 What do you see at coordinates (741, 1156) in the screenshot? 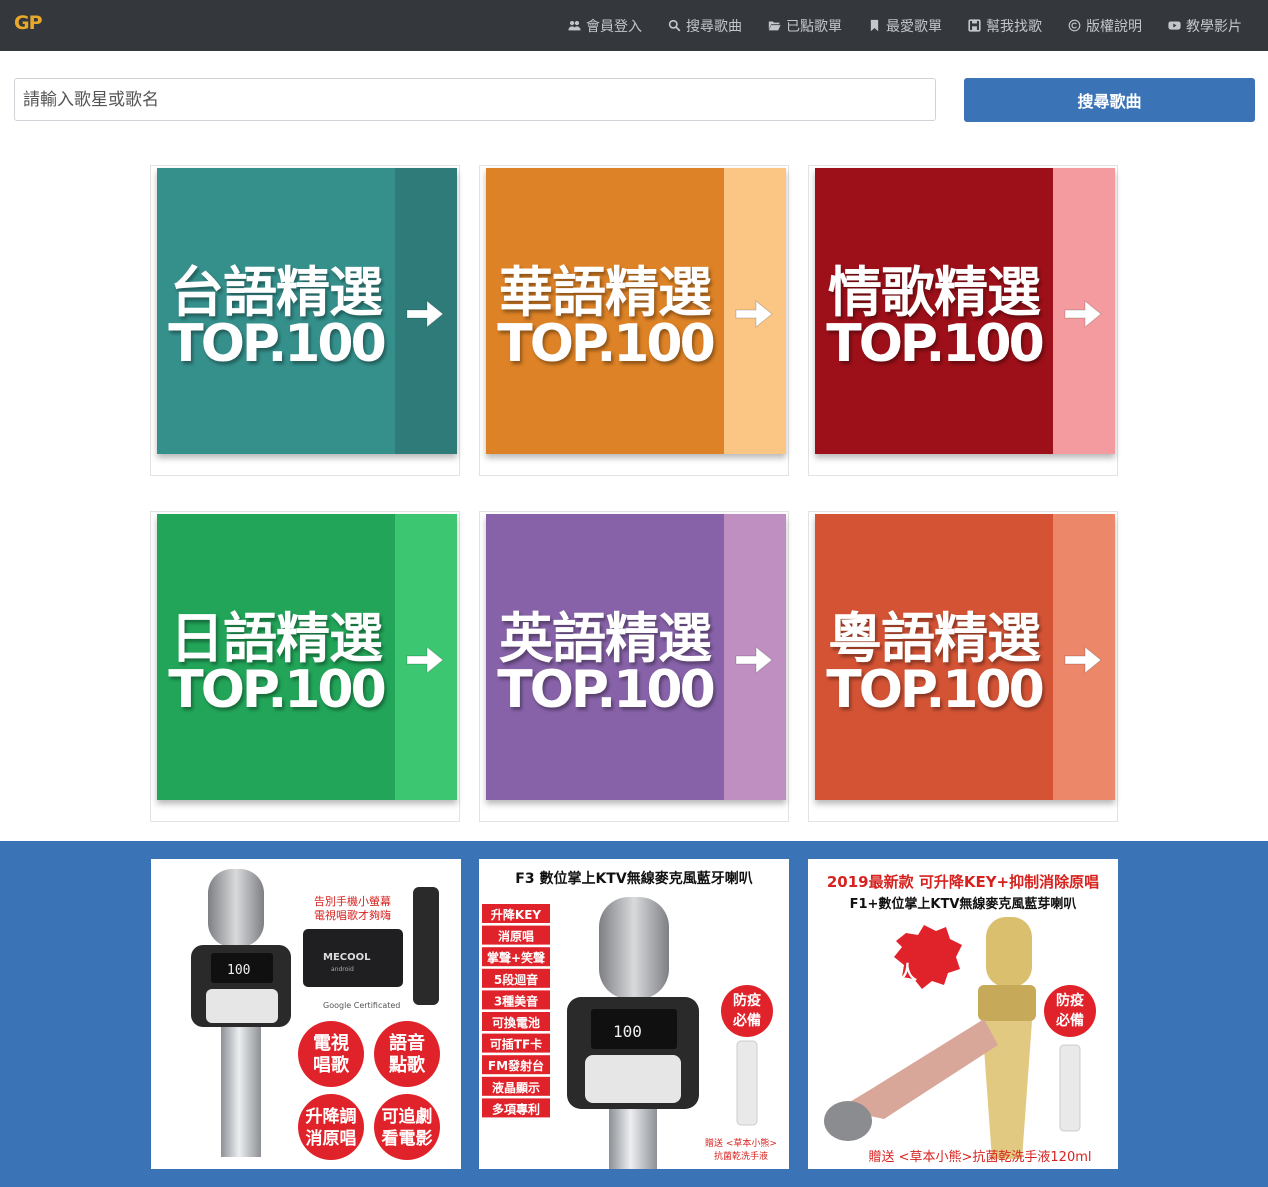
I see `gift-line-2: 抗菌乾洗手液` at bounding box center [741, 1156].